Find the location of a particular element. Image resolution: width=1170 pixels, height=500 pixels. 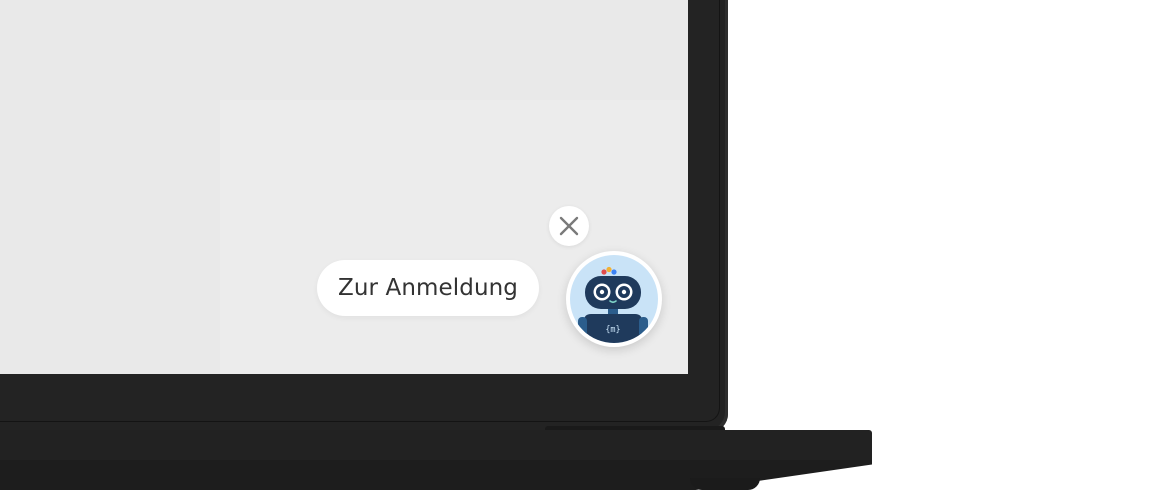

avatar: {m} is located at coordinates (614, 299).